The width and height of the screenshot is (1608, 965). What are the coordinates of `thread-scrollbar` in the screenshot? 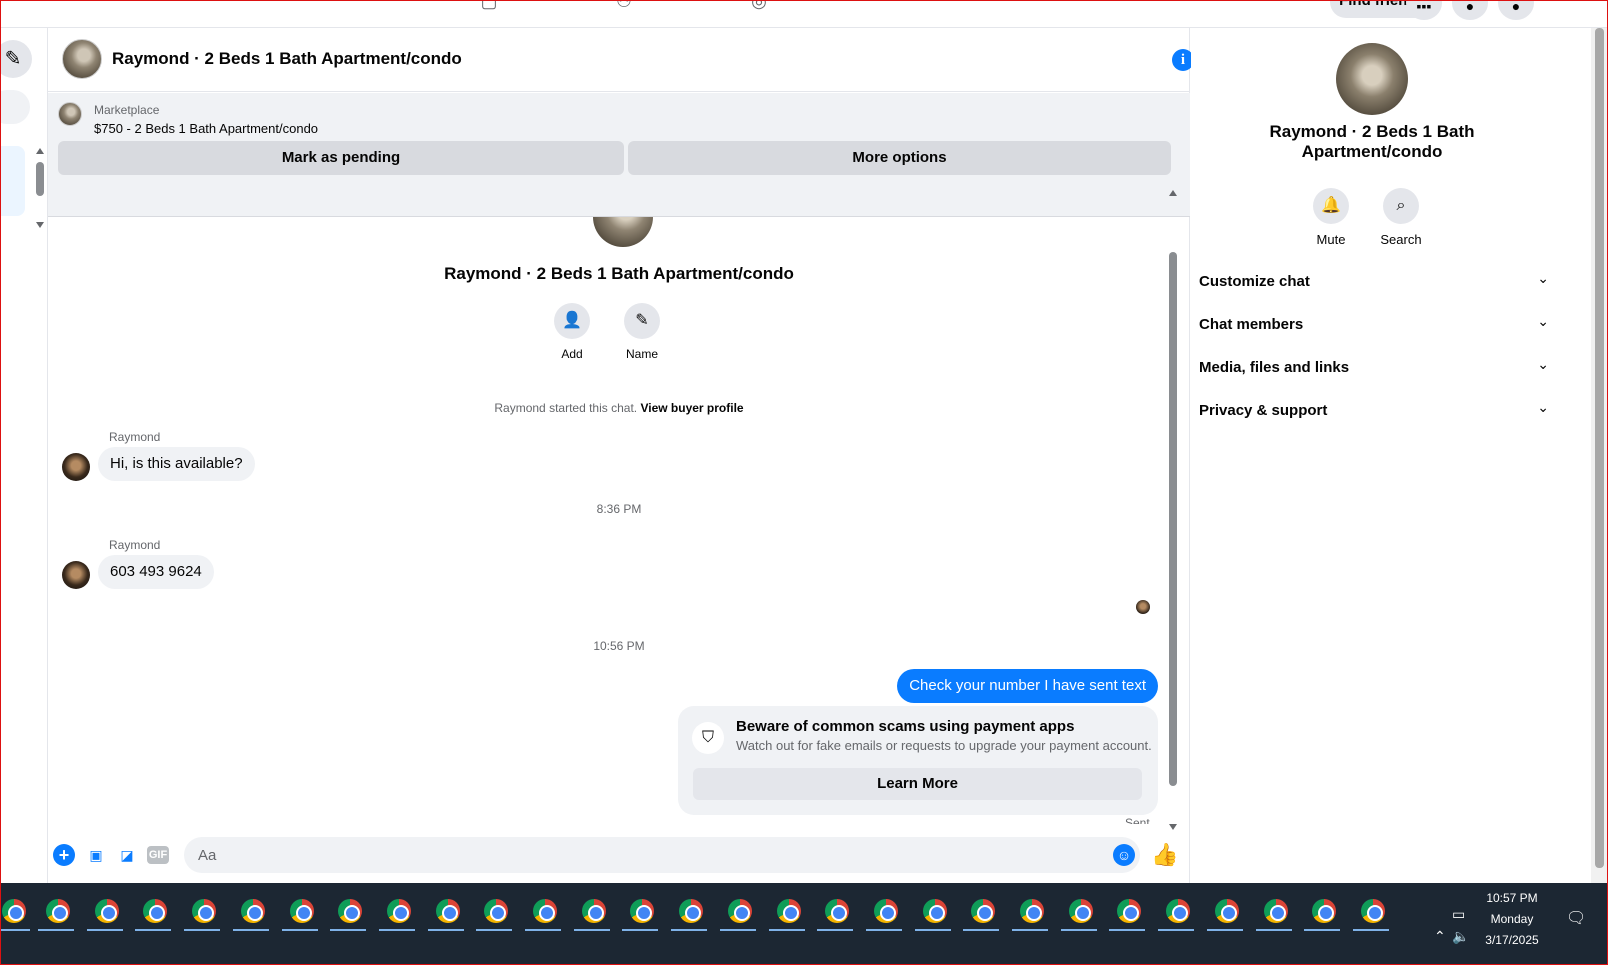 It's located at (1173, 510).